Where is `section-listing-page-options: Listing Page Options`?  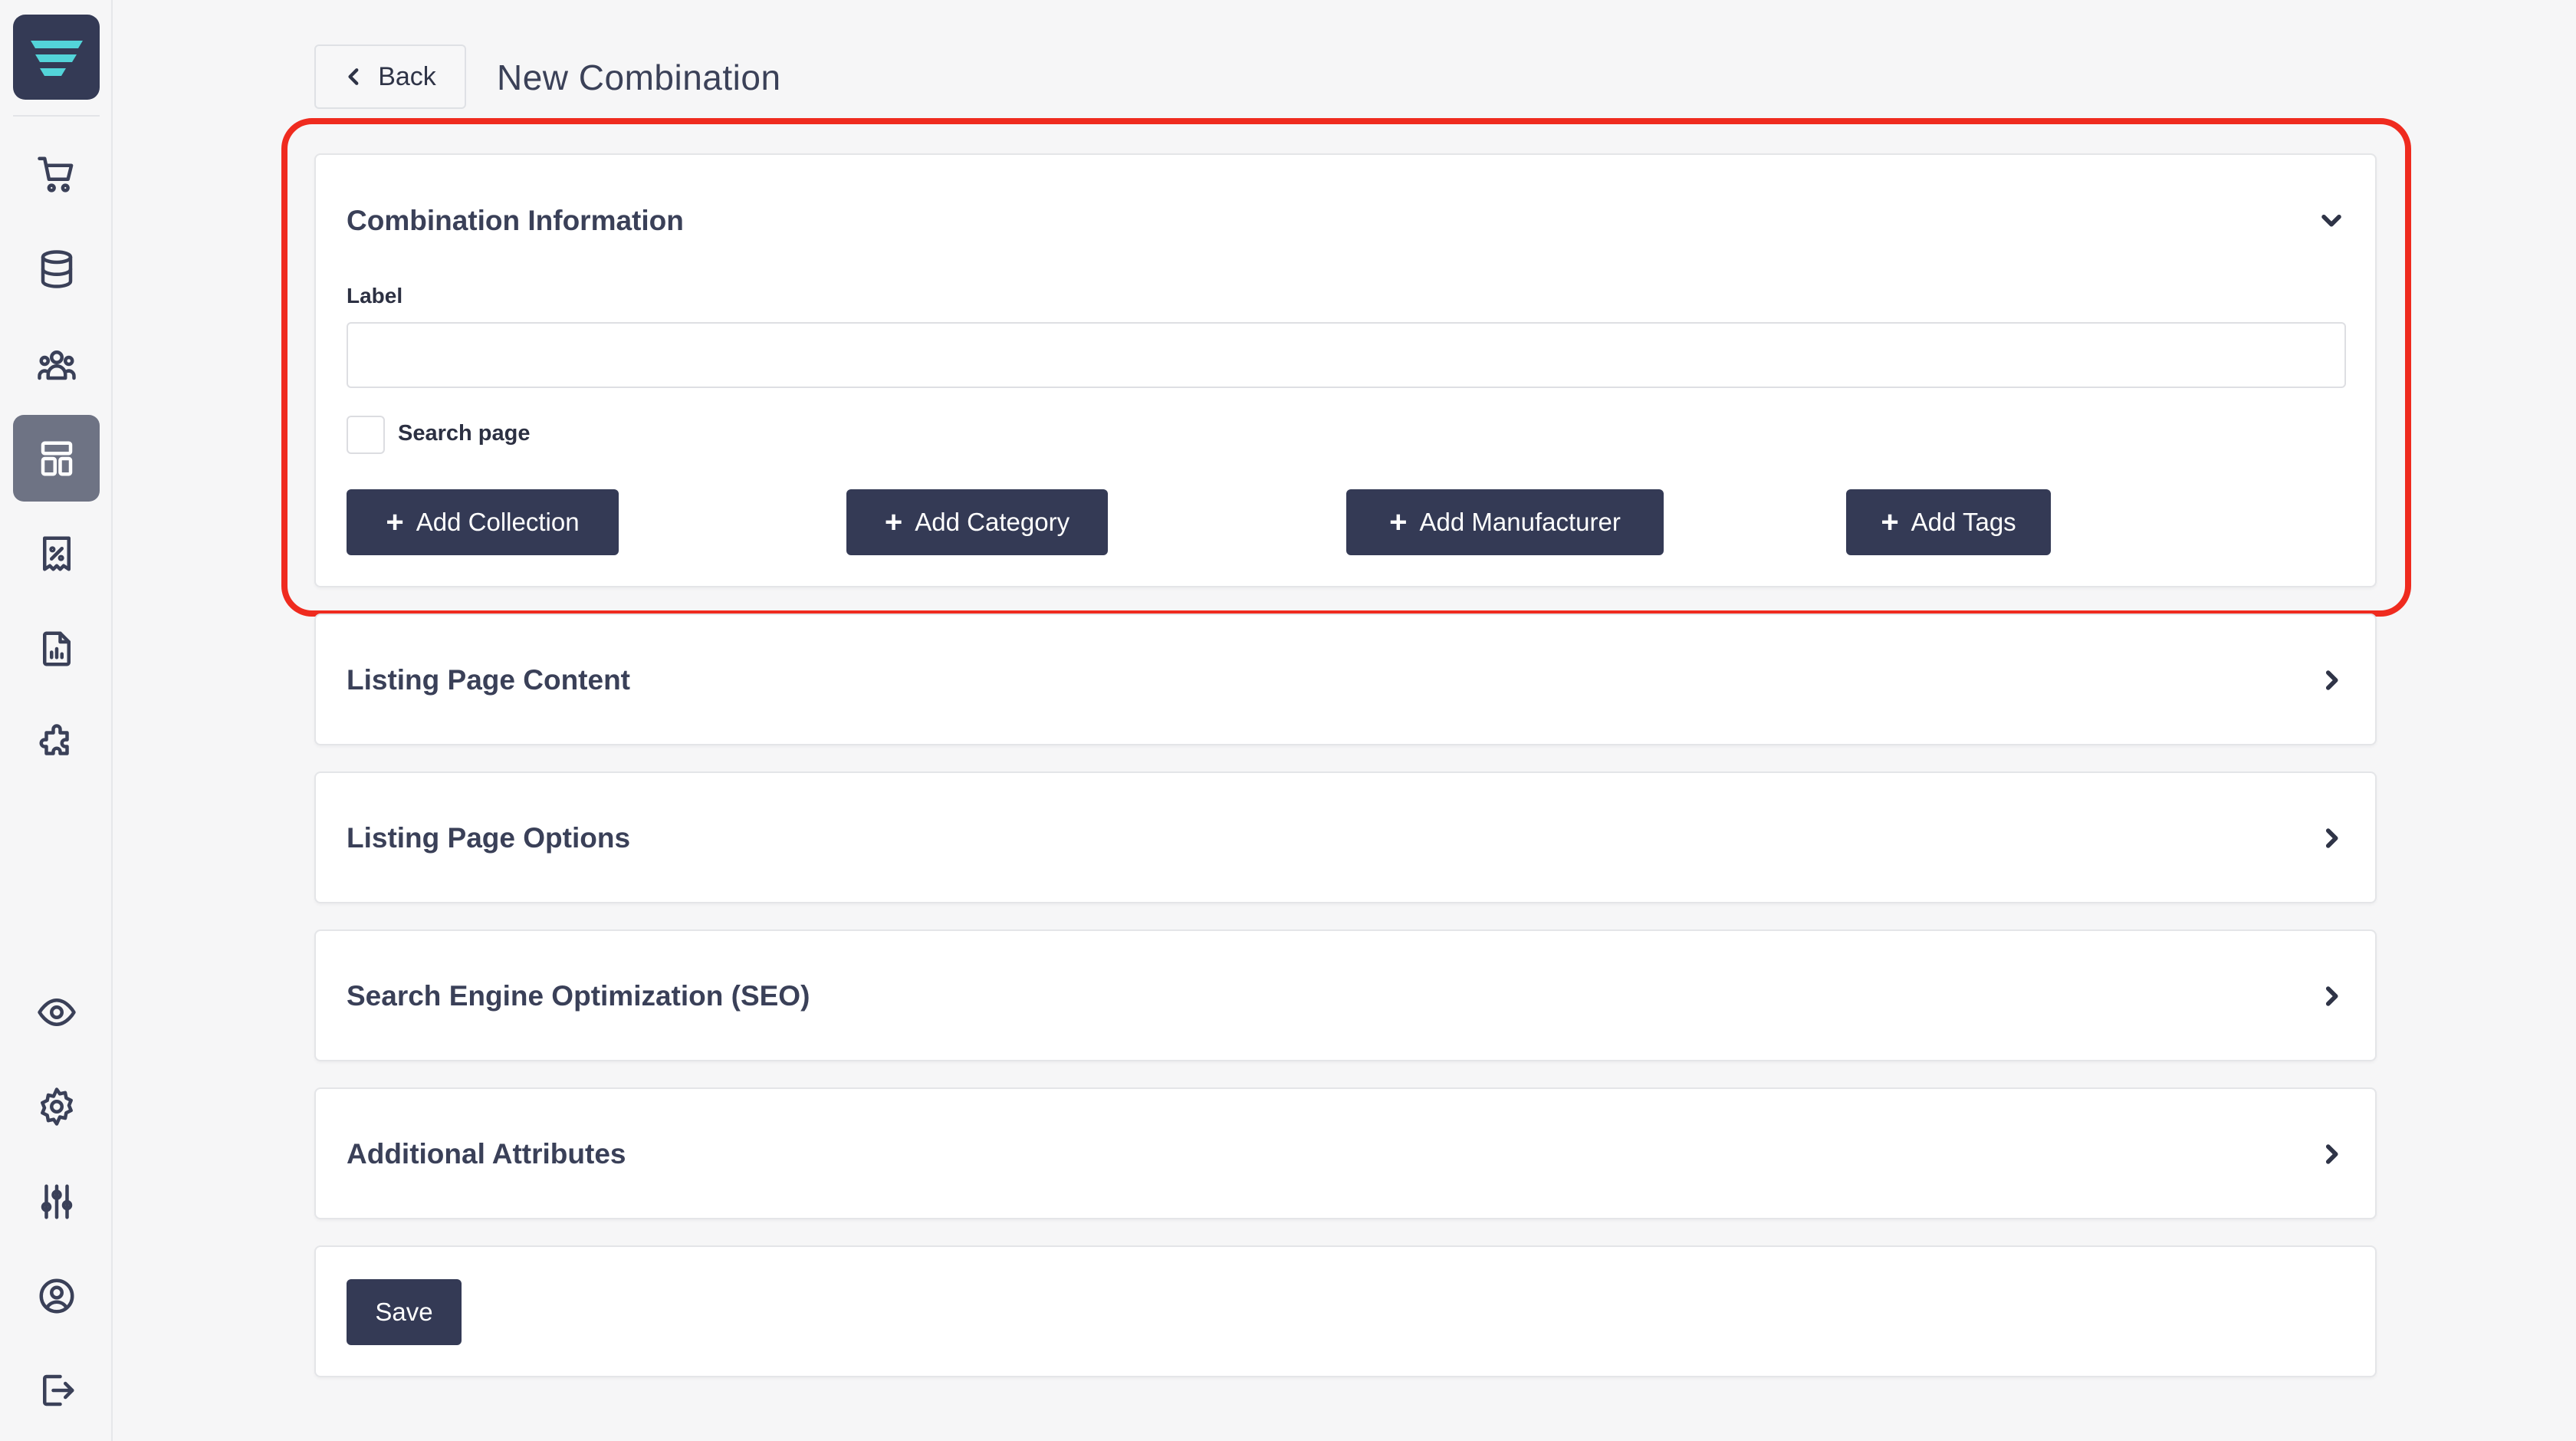
section-listing-page-options: Listing Page Options is located at coordinates (1345, 837).